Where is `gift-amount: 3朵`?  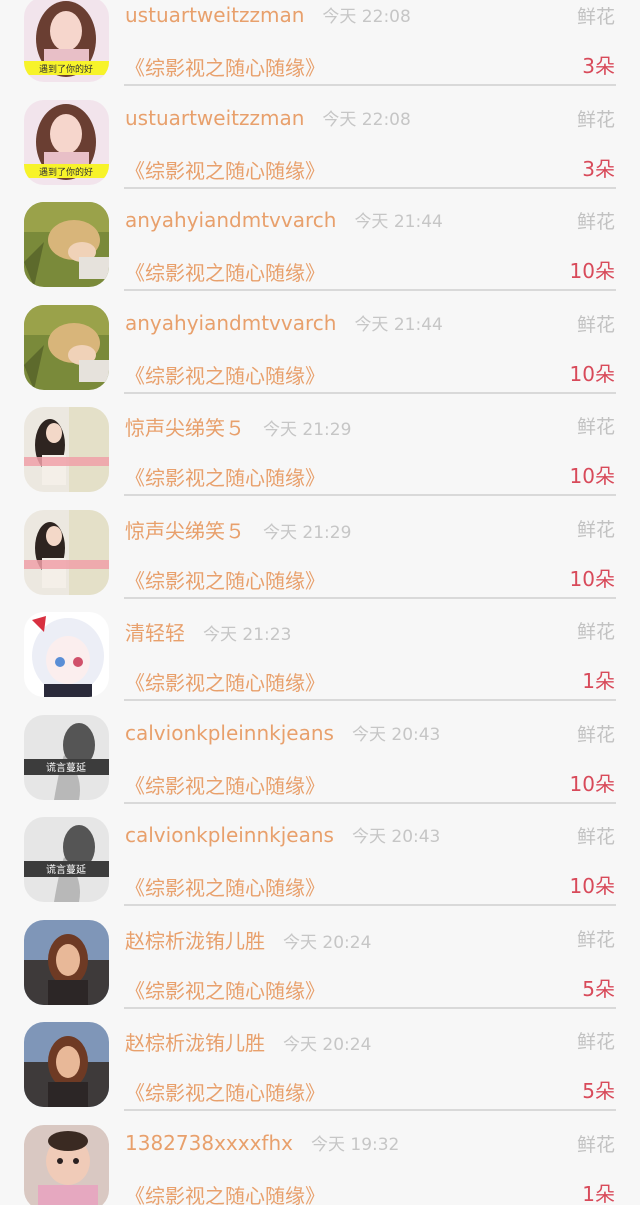 gift-amount: 3朵 is located at coordinates (598, 168).